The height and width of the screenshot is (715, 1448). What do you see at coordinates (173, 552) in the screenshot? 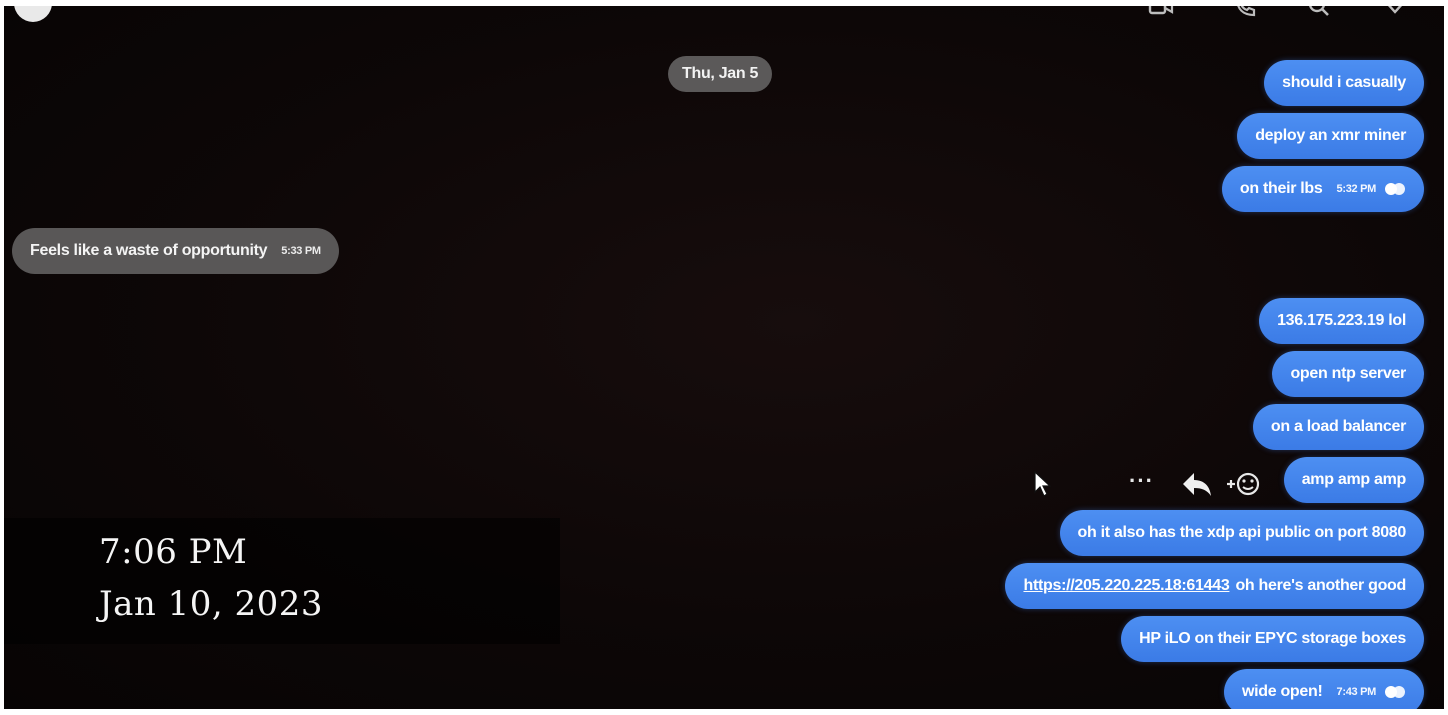
I see `overlay-time: 7:06 PM` at bounding box center [173, 552].